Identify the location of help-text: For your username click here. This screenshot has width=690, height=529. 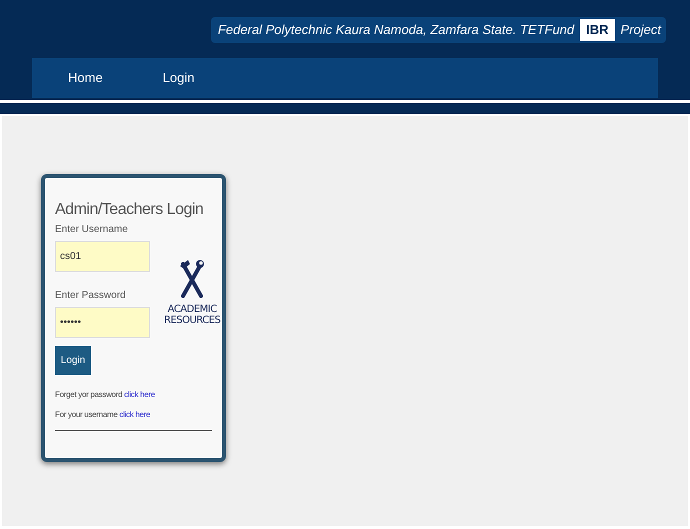
(103, 415).